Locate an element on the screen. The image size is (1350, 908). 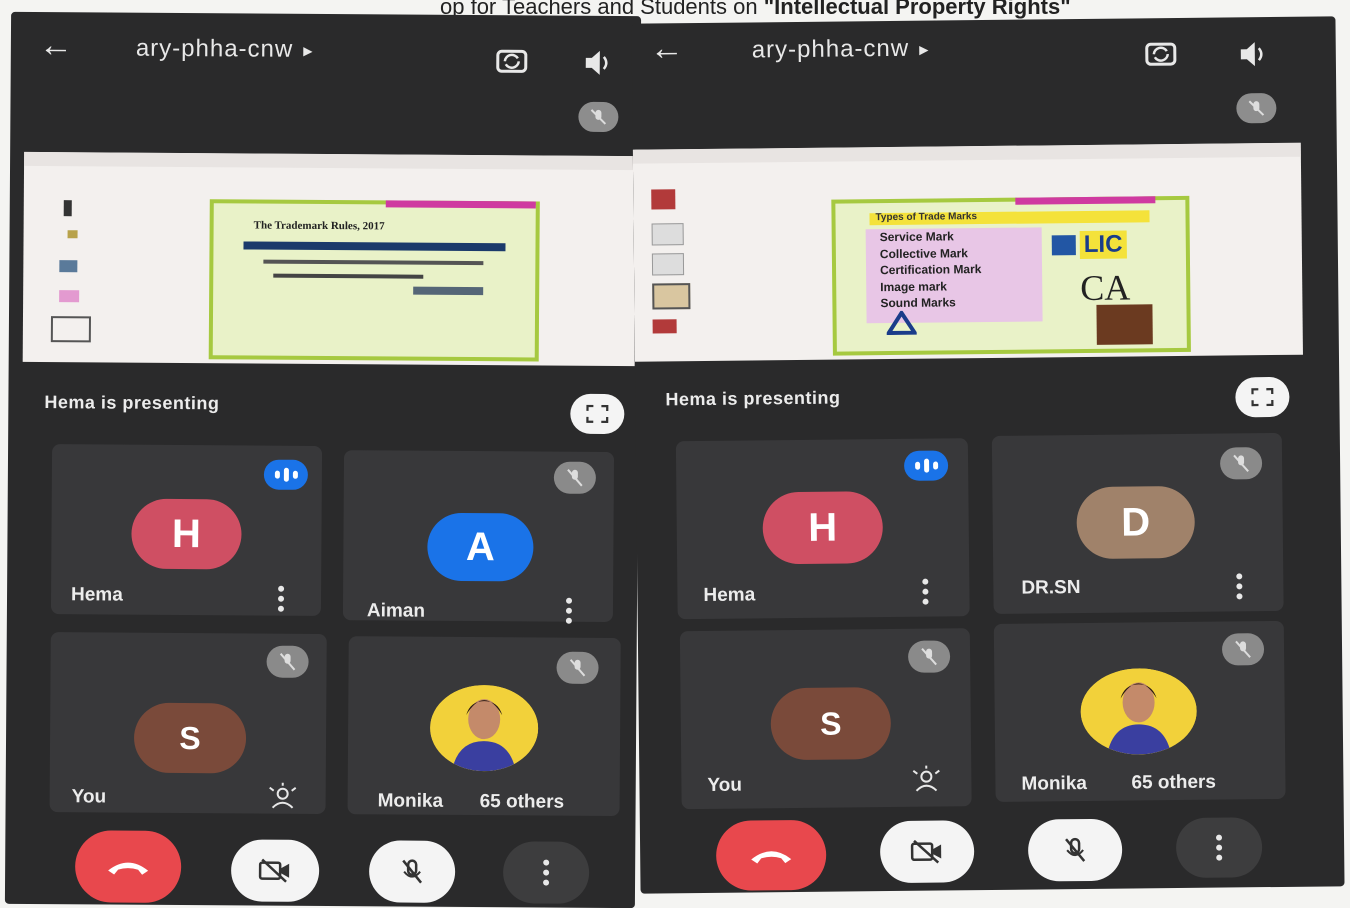
ca-logo: CA is located at coordinates (1105, 288).